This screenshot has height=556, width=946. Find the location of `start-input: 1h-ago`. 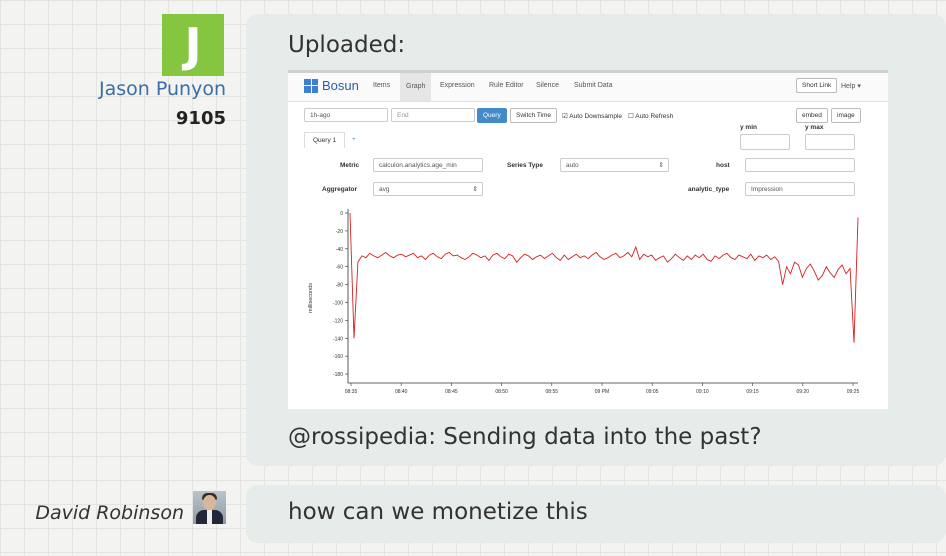

start-input: 1h-ago is located at coordinates (346, 115).